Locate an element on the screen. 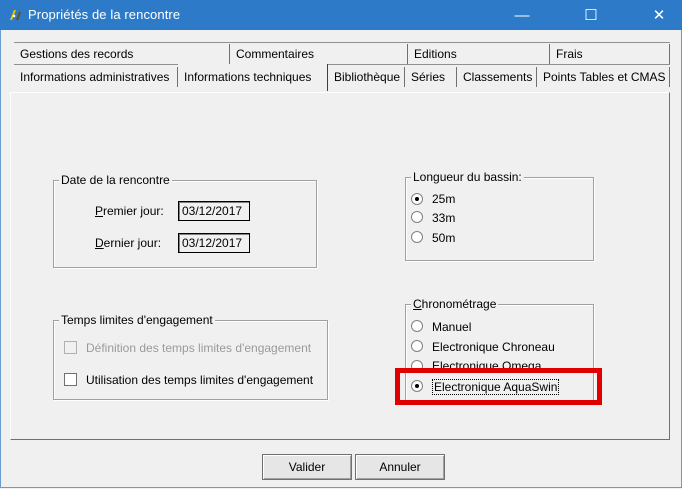 This screenshot has width=682, height=489. time-limits-group: Temps limites d'engagement is located at coordinates (190, 356).